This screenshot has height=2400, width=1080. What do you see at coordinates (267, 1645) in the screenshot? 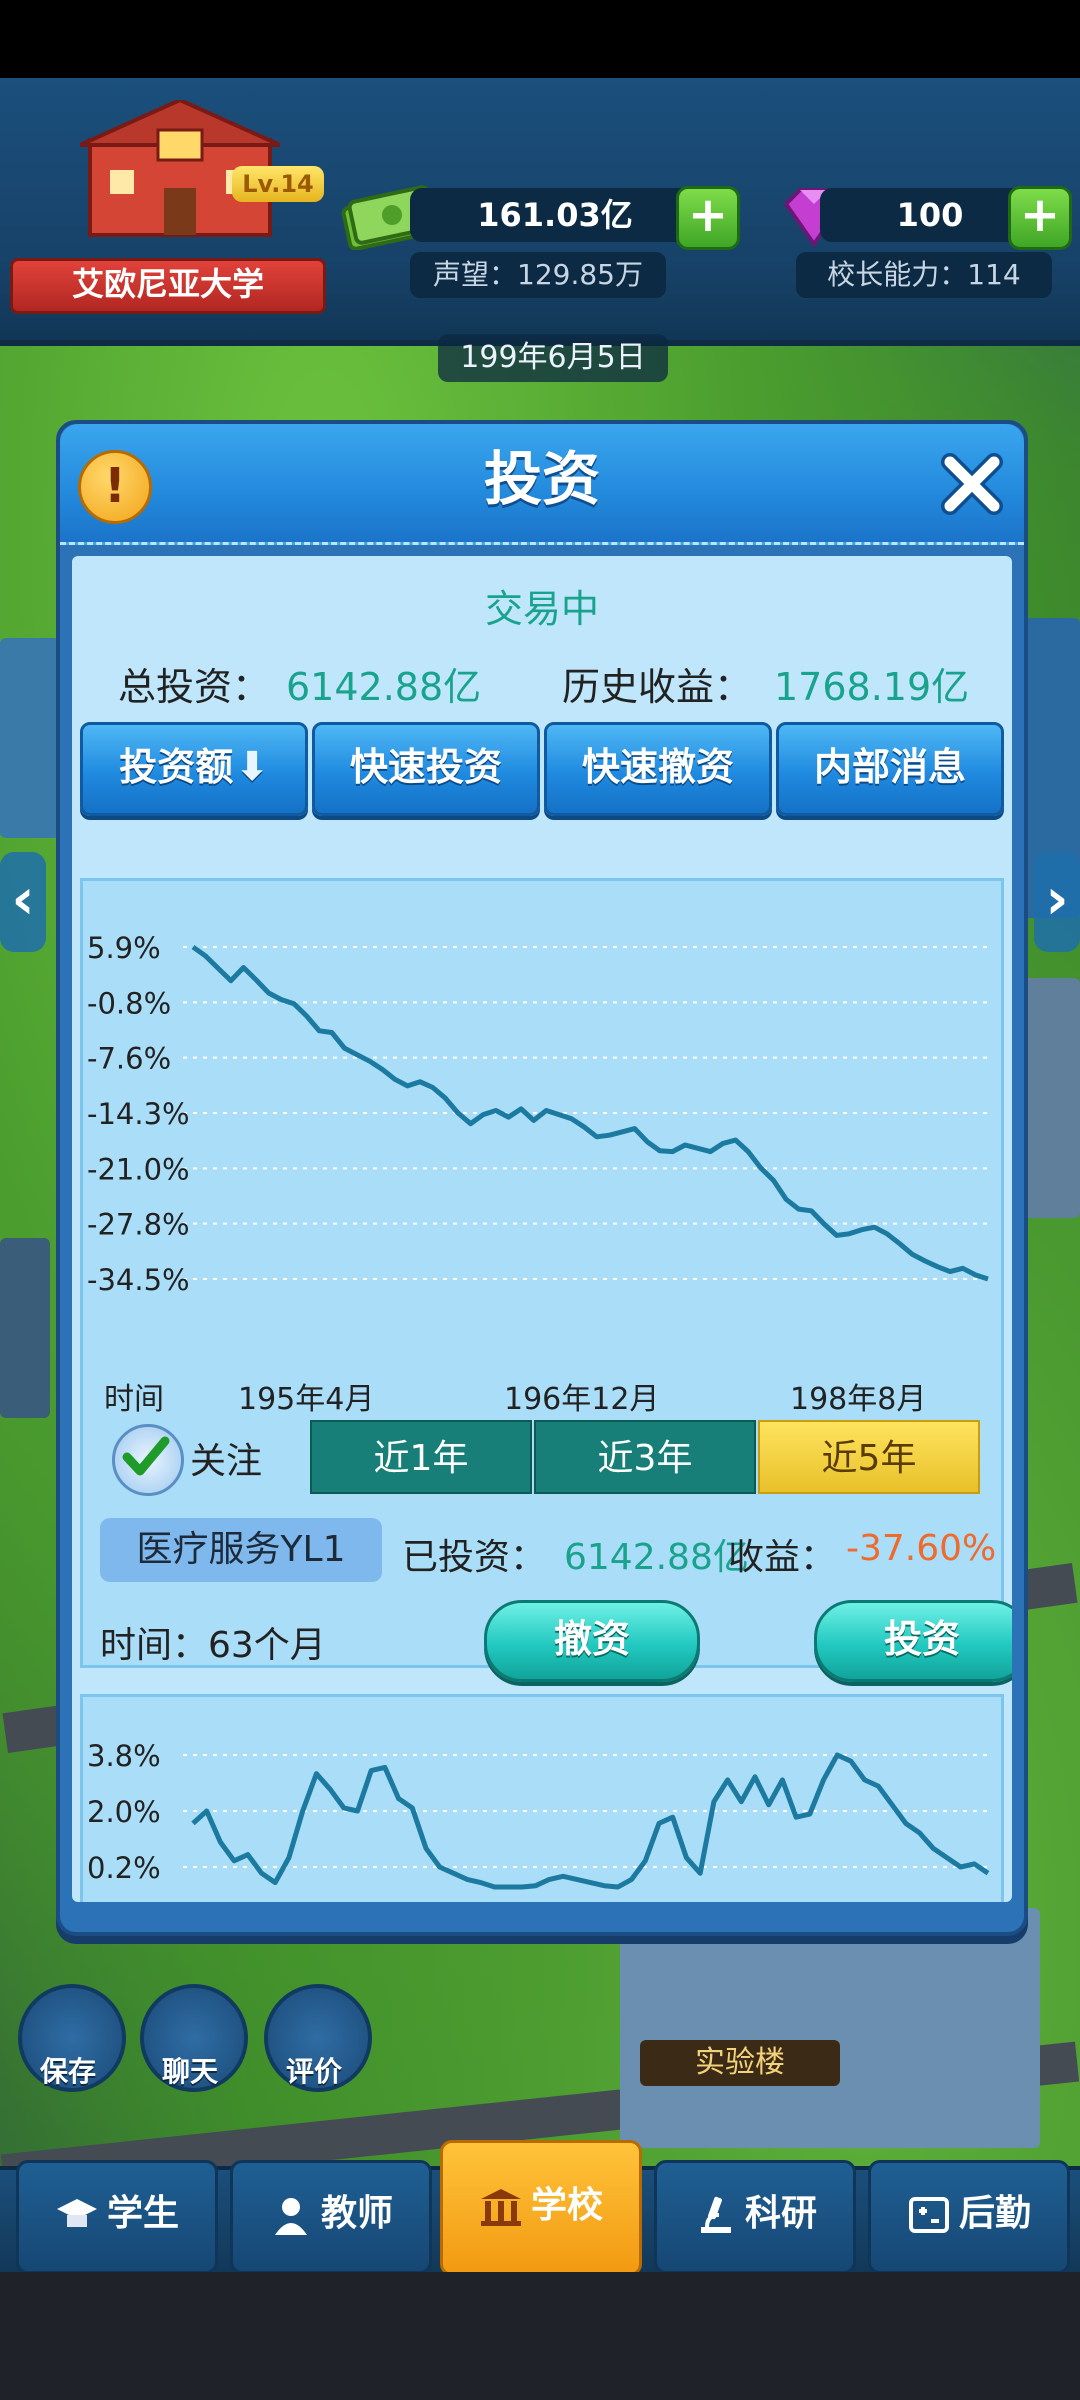
I see `time-value: 63个月` at bounding box center [267, 1645].